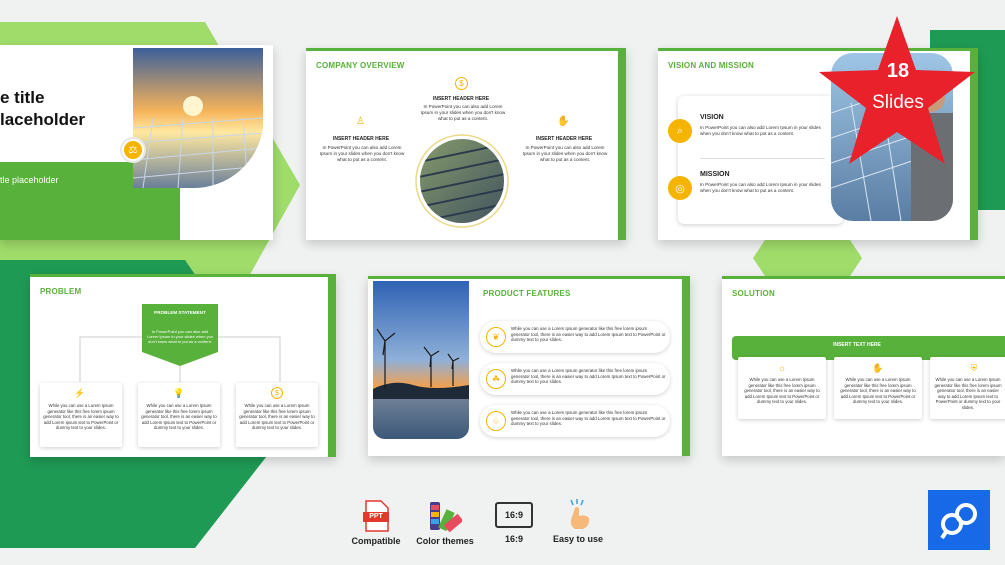 The height and width of the screenshot is (565, 1005). I want to click on feature-aspect-ratio: 16:9 16:9, so click(514, 523).